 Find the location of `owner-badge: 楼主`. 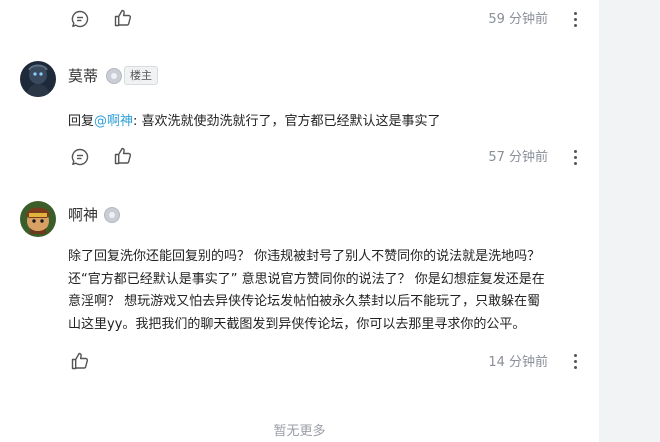

owner-badge: 楼主 is located at coordinates (141, 75).